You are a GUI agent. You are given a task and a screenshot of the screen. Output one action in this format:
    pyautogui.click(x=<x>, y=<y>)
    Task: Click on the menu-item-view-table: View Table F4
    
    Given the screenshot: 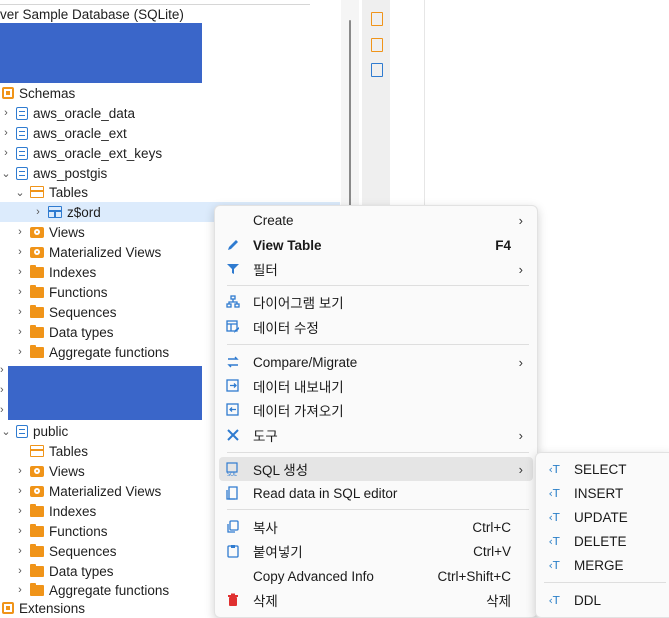 What is the action you would take?
    pyautogui.click(x=376, y=245)
    